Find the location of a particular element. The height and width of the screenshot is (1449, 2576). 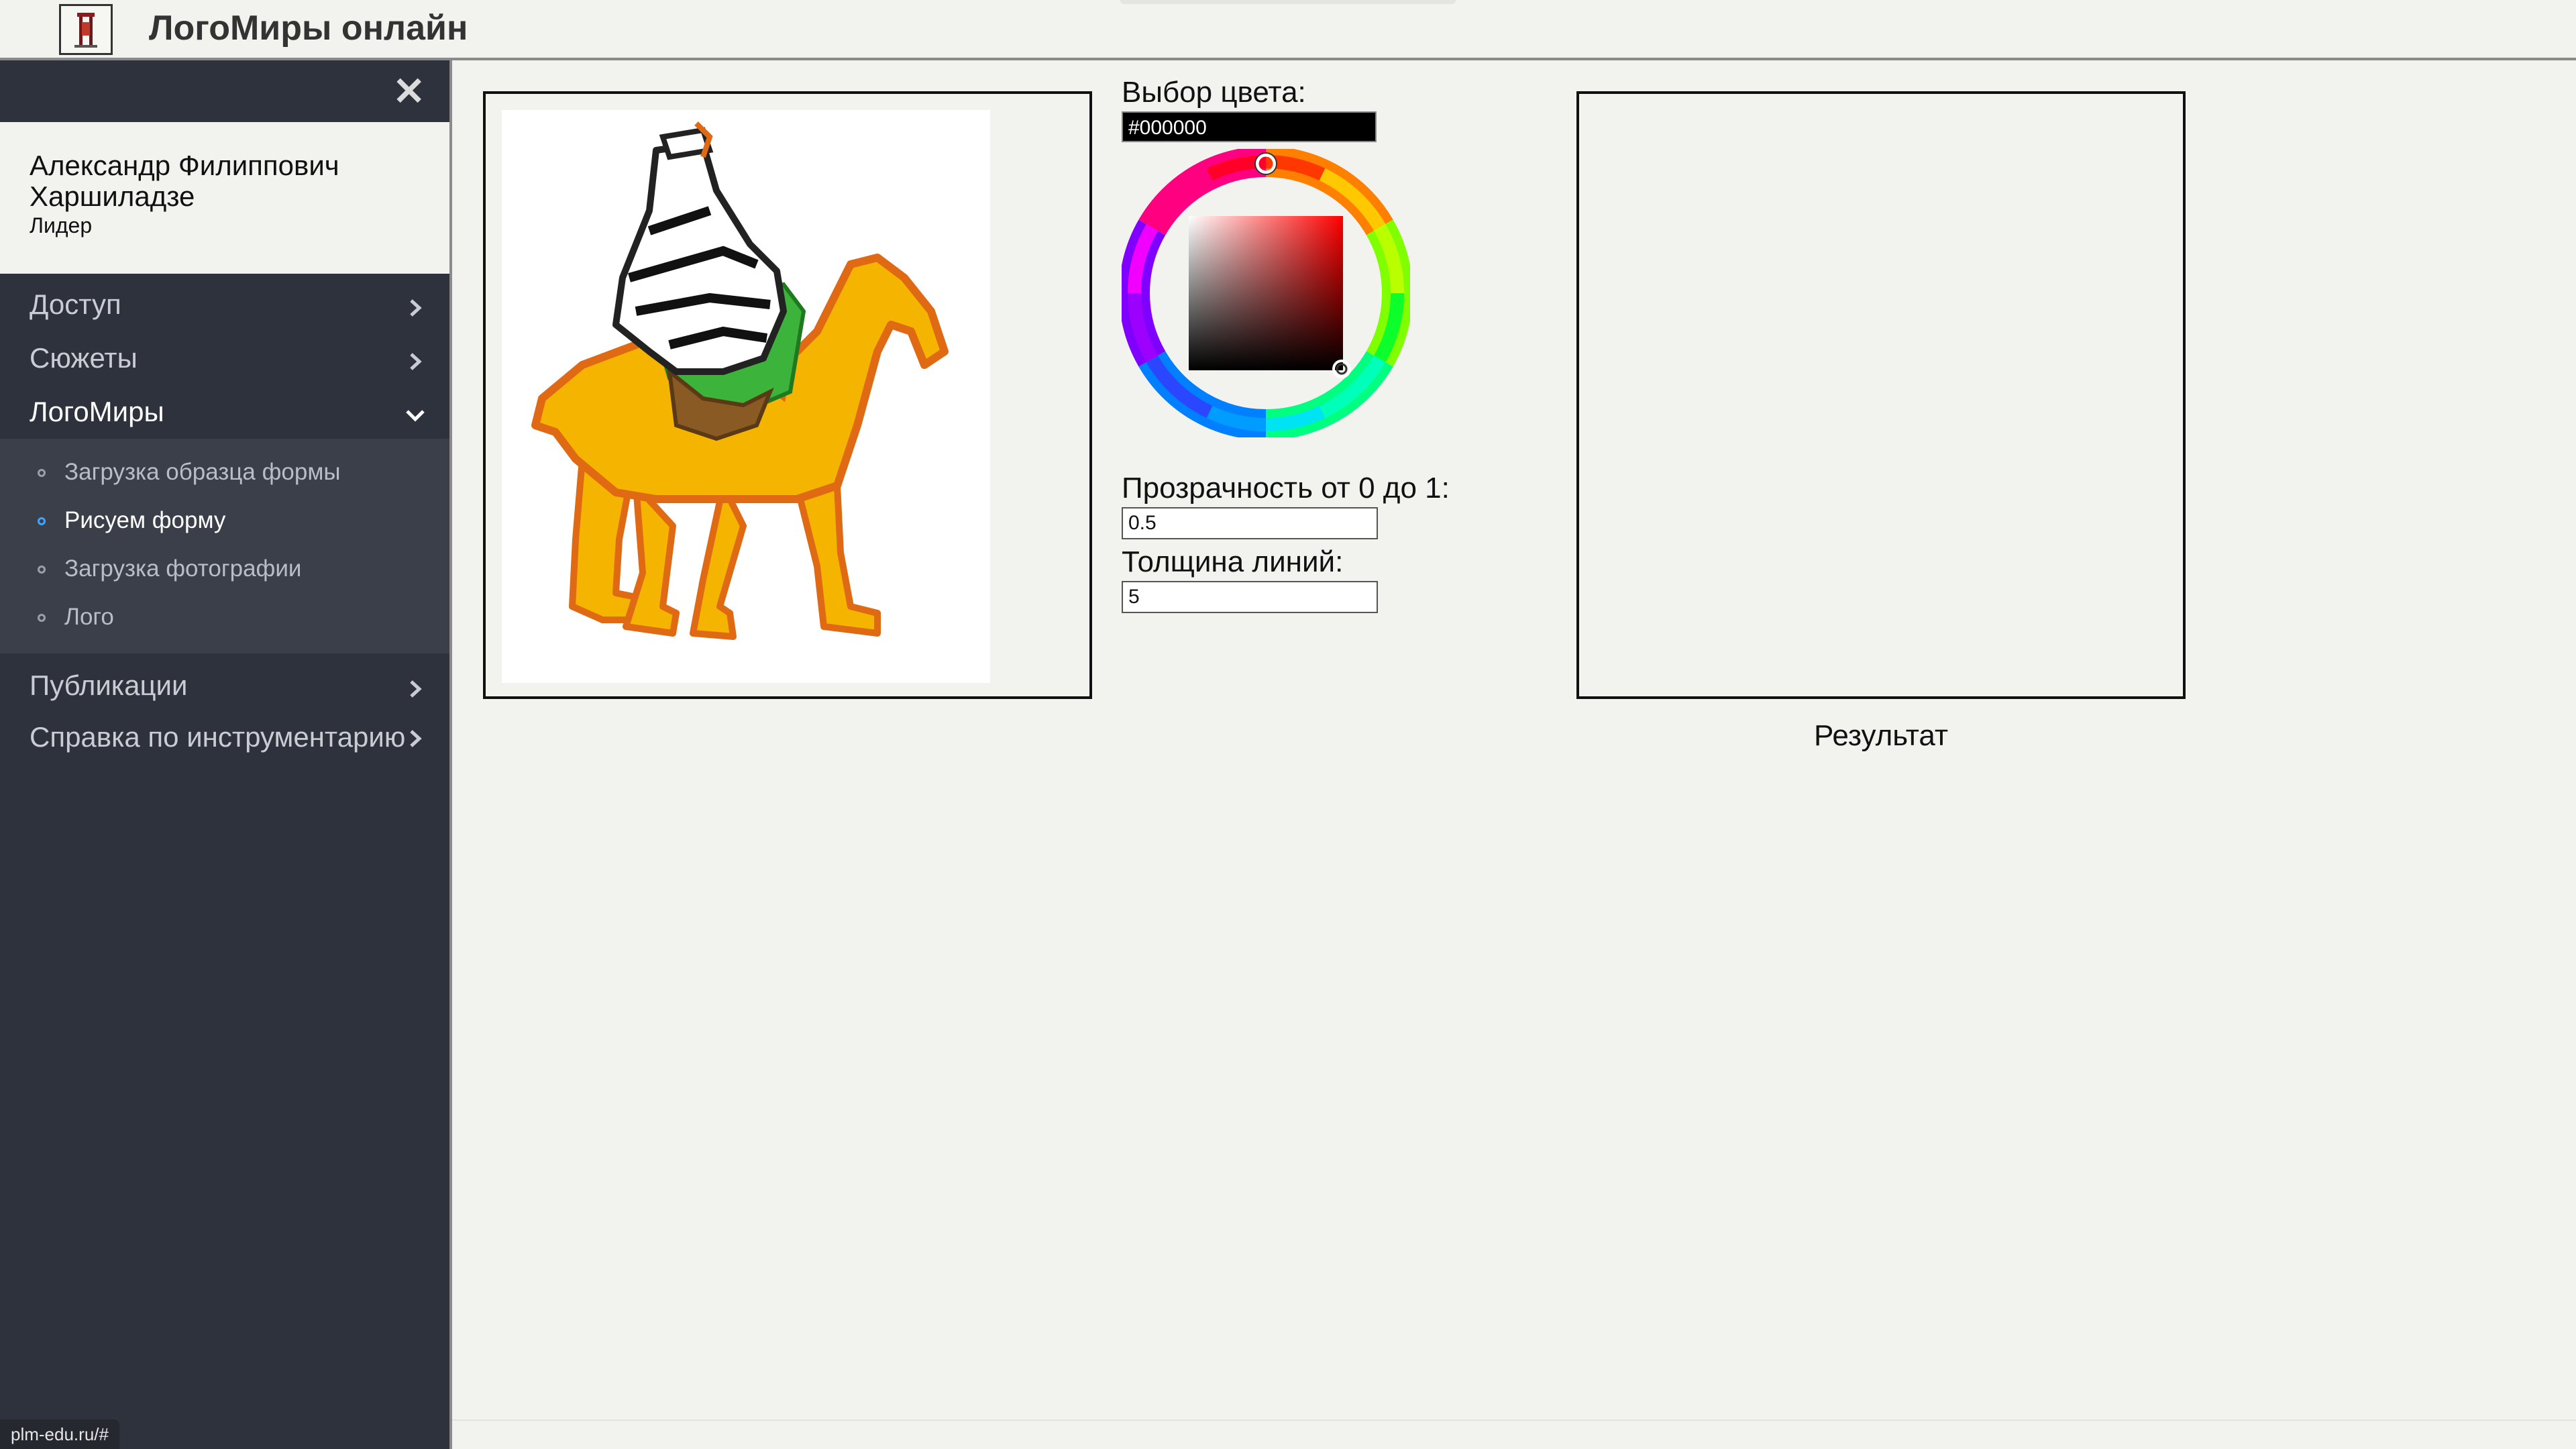

opacity-input is located at coordinates (1250, 523).